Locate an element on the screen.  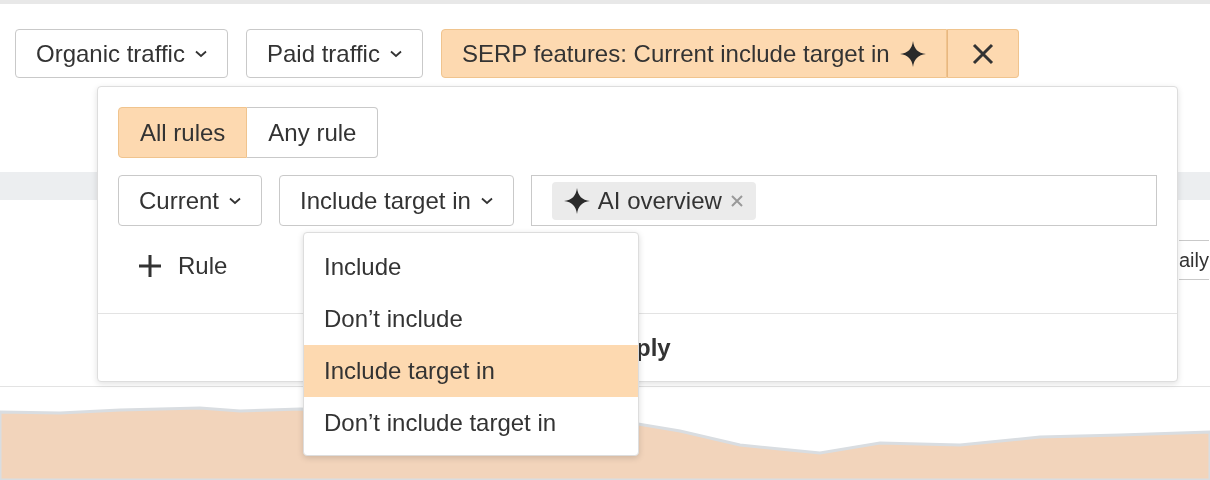
menu-item: Don’t include is located at coordinates (471, 319).